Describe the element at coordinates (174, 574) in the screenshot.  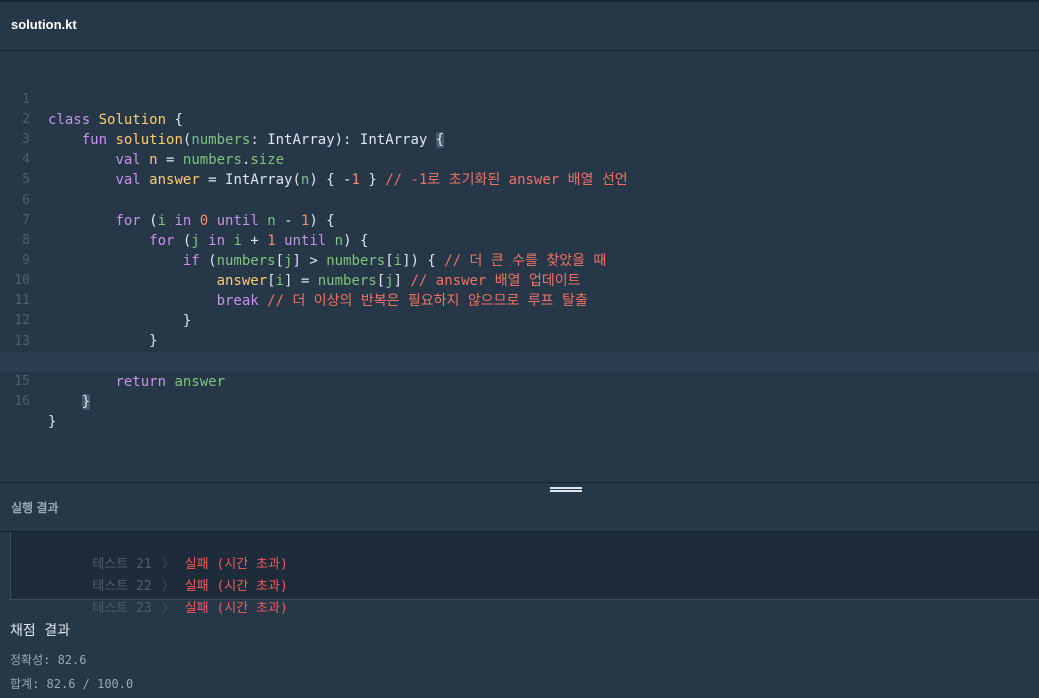
I see `test-result-row: 테스트 22 〉 실패 (시간 초과)` at that location.